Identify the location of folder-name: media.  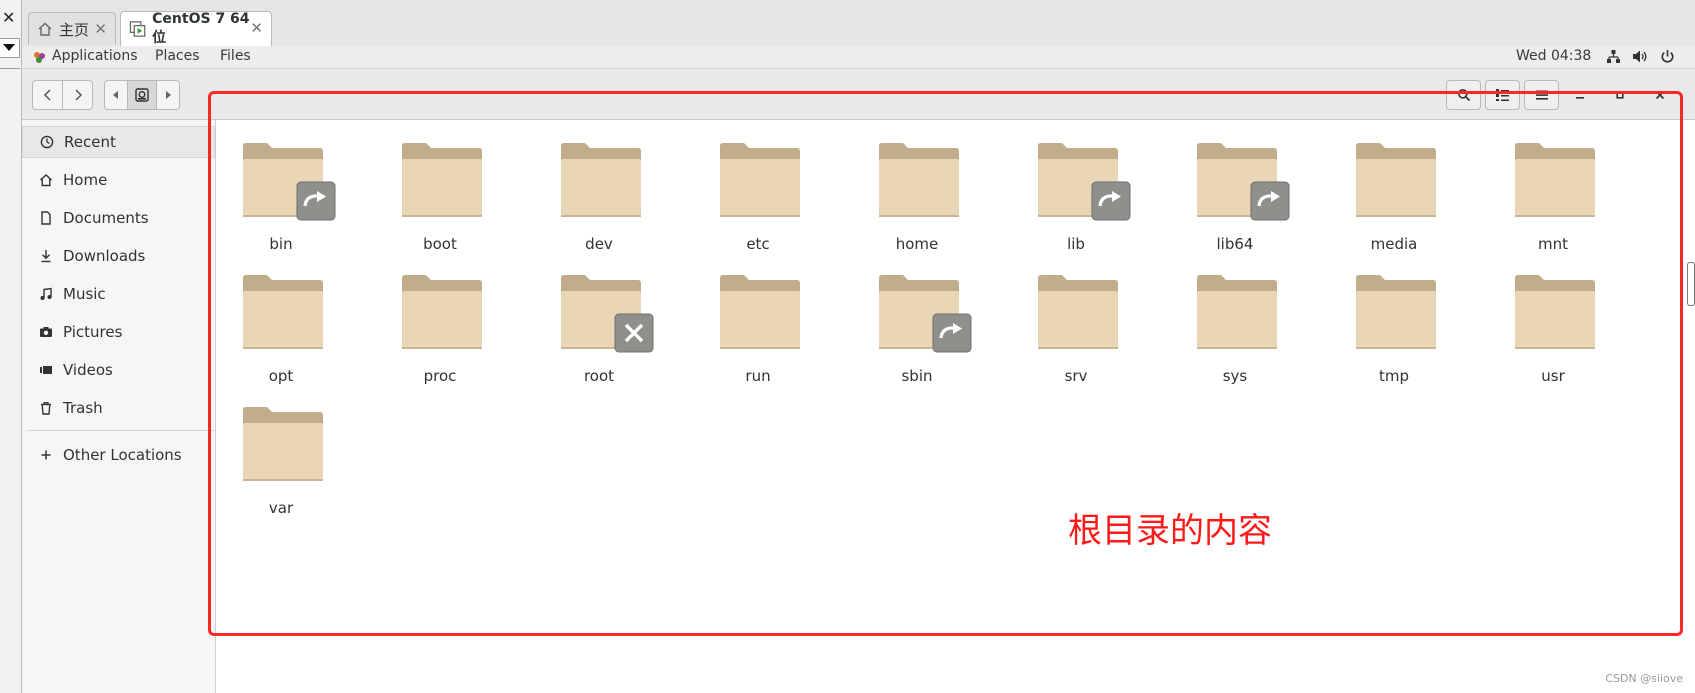
(1394, 244).